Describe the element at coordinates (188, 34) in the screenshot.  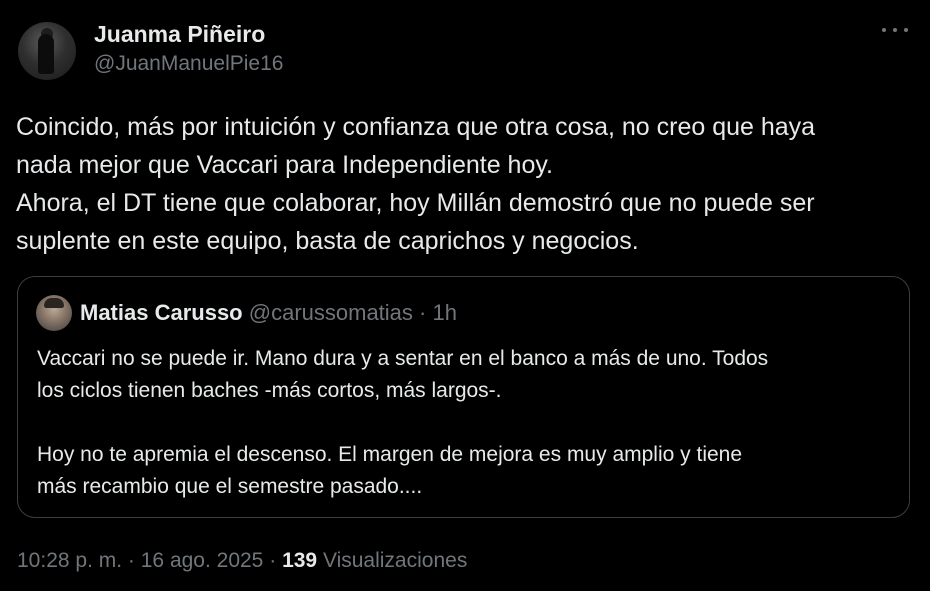
I see `author-display-name: Juanma Piñeiro` at that location.